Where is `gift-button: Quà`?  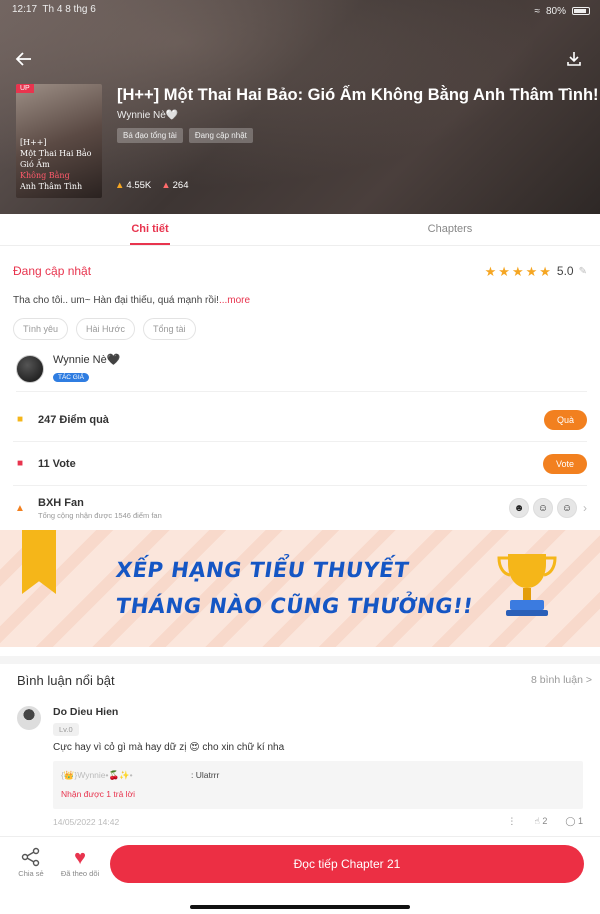
gift-button: Quà is located at coordinates (565, 419).